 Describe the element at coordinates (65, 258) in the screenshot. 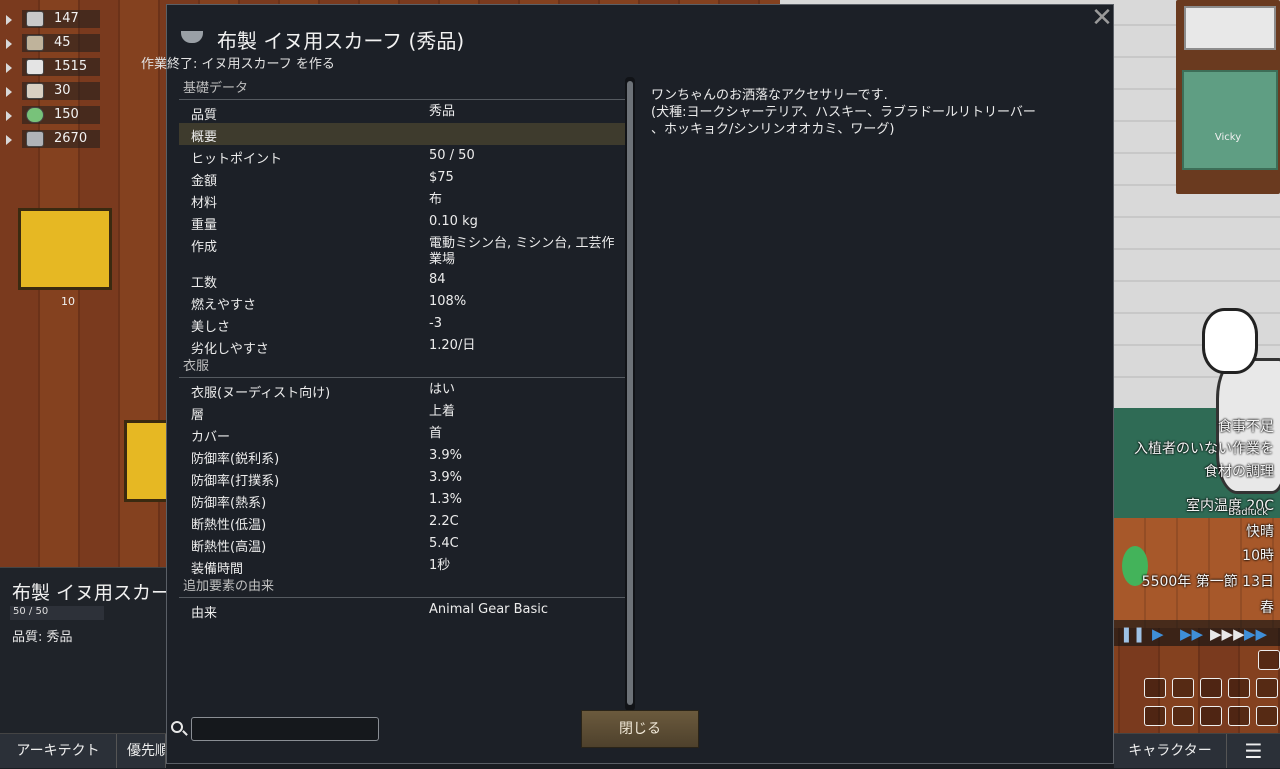

I see `storage-crate: 10` at that location.